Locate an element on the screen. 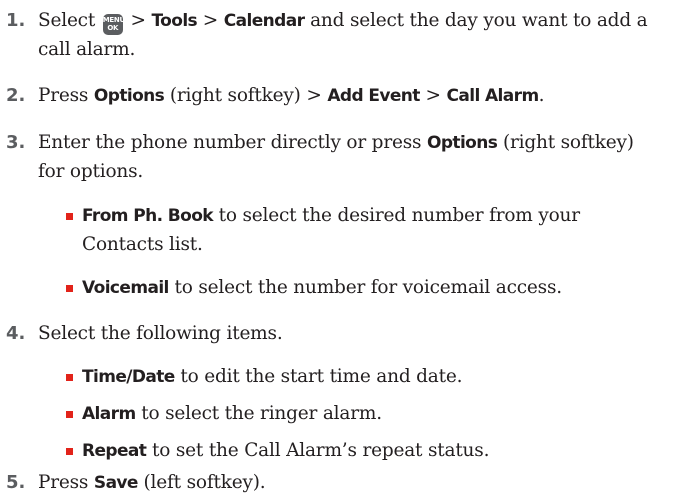  step-number: 5. is located at coordinates (16, 482).